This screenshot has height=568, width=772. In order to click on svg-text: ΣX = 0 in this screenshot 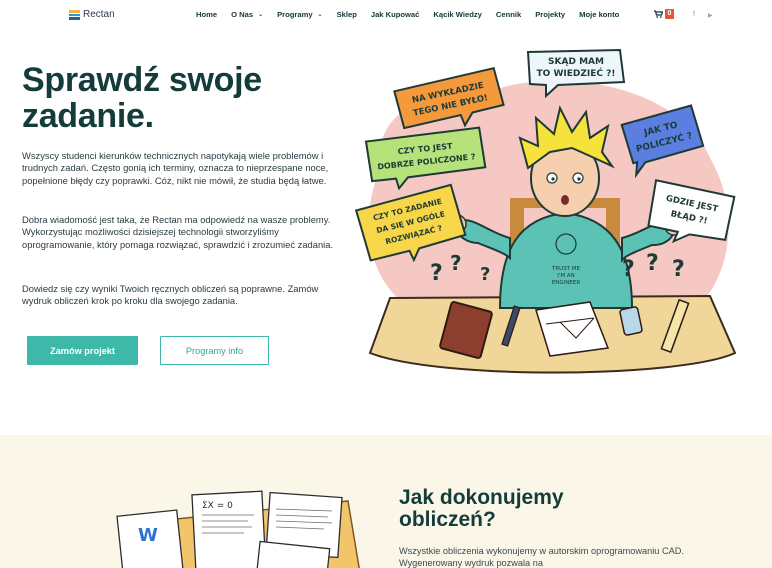, I will do `click(217, 506)`.